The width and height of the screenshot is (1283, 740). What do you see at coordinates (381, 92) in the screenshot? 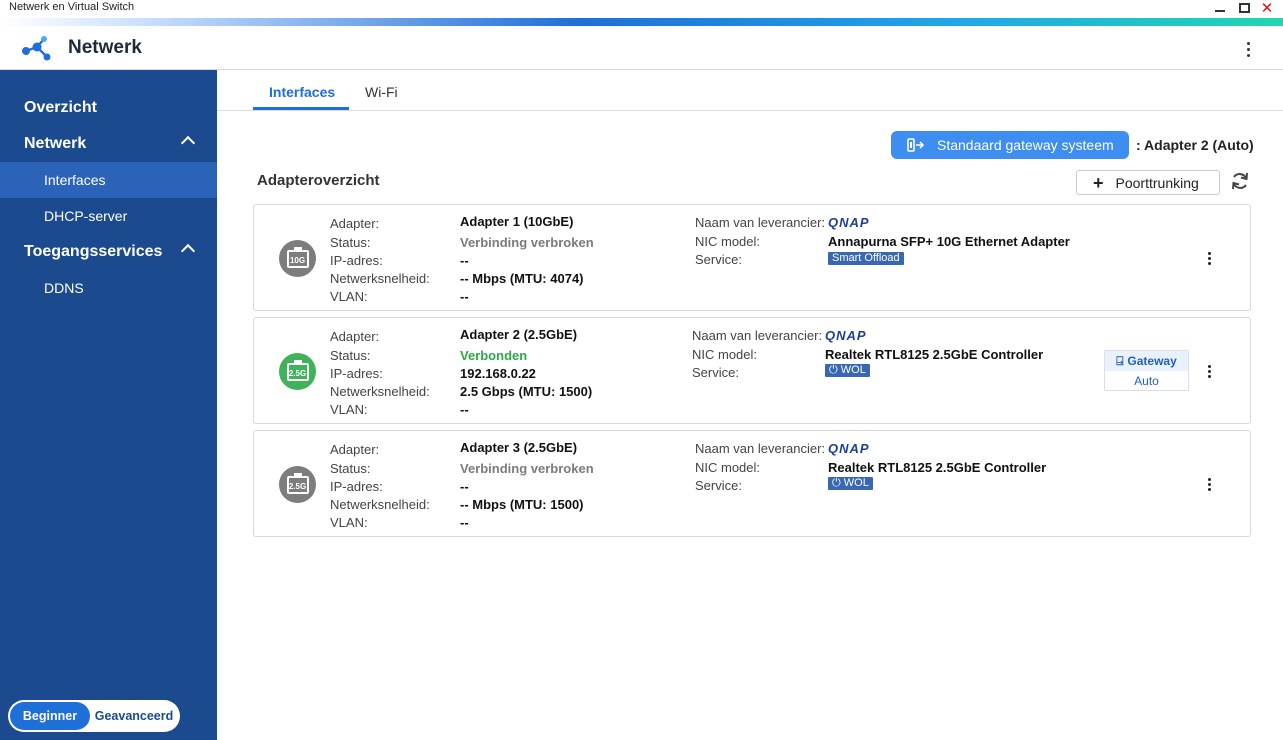
I see `tab-wifi: Wi-Fi` at bounding box center [381, 92].